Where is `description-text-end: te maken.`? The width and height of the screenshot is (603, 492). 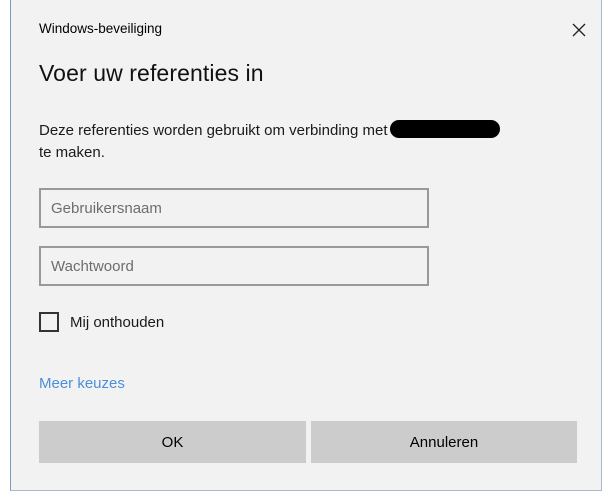
description-text-end: te maken. is located at coordinates (72, 152).